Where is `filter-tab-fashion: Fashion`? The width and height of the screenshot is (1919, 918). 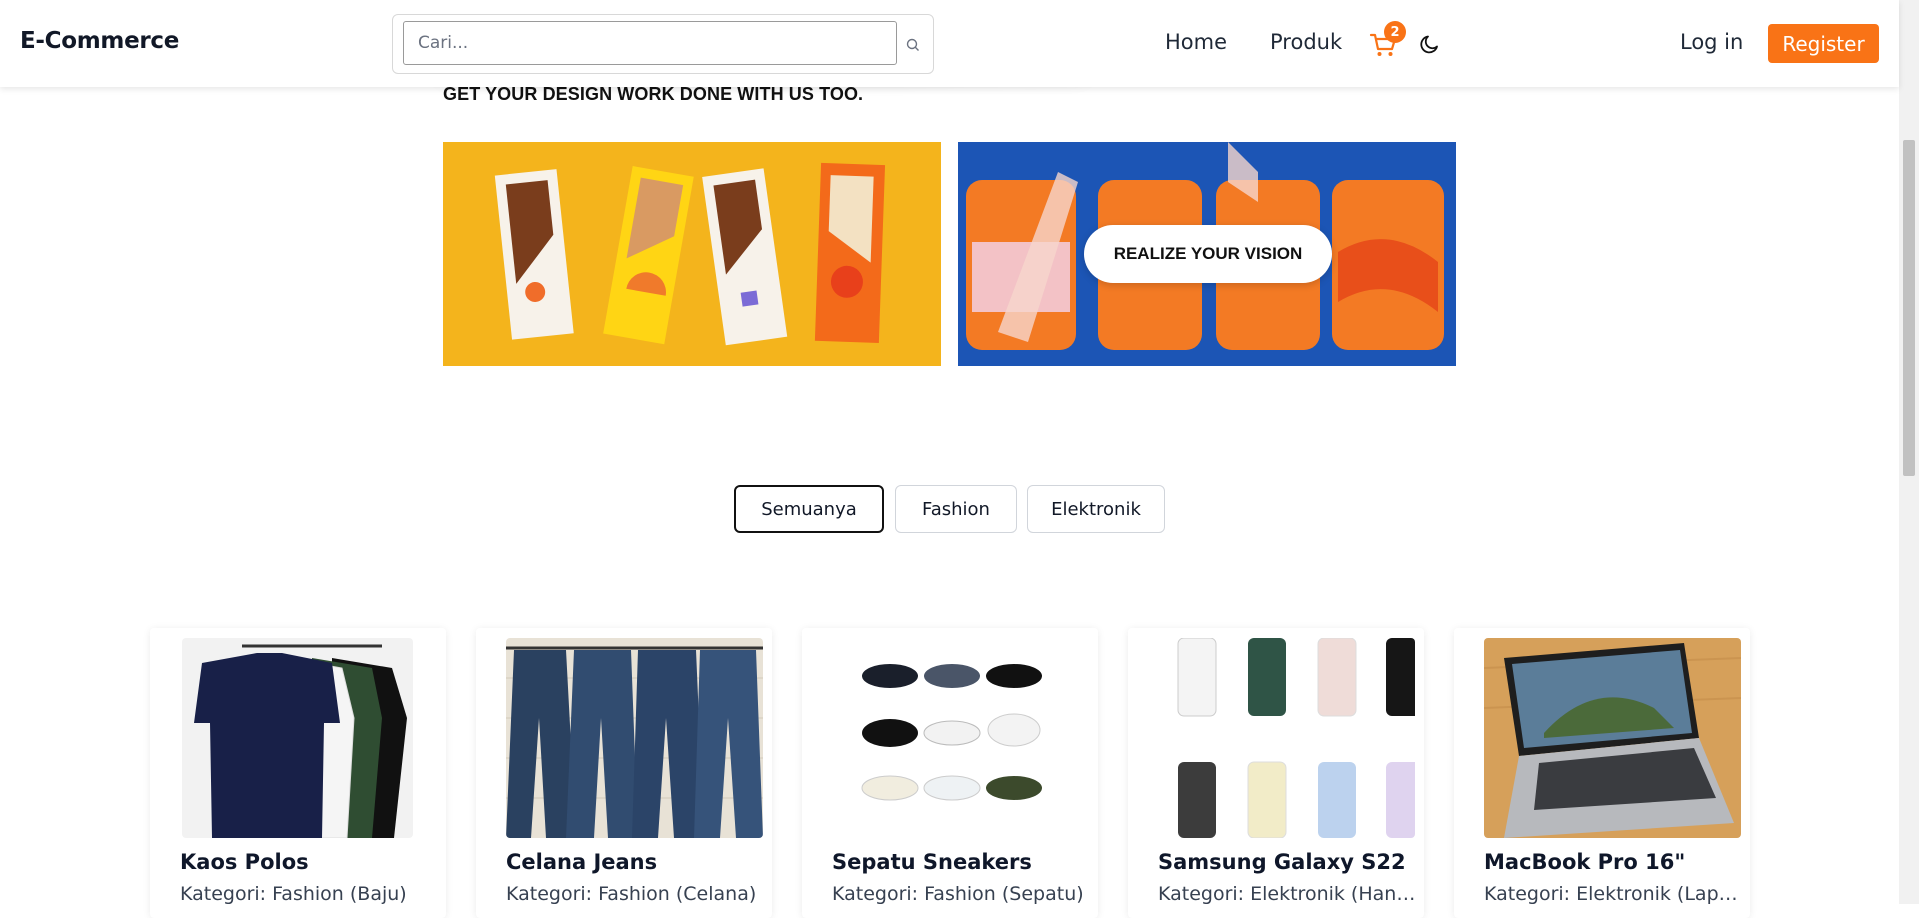 filter-tab-fashion: Fashion is located at coordinates (956, 509).